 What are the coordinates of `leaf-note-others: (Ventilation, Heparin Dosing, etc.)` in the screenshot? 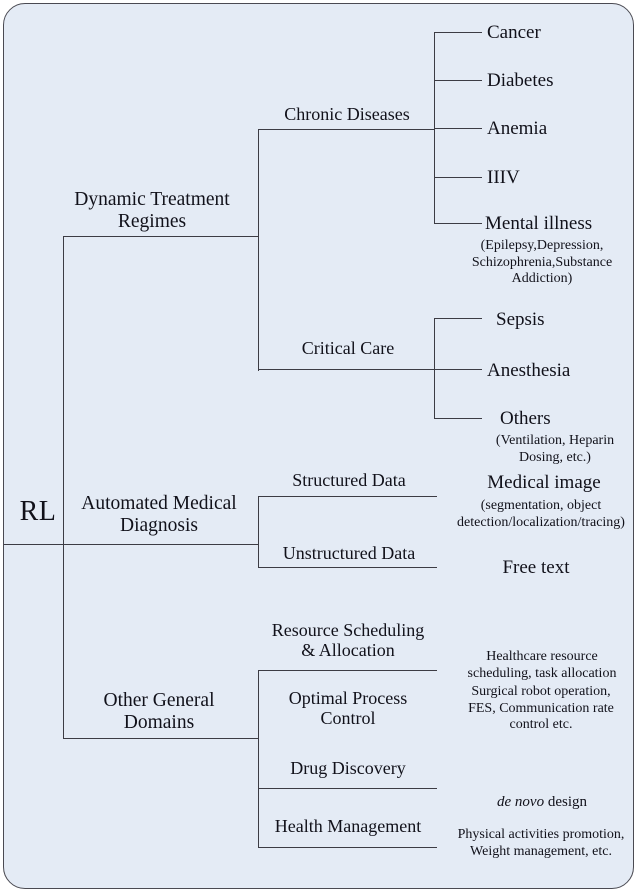 It's located at (555, 449).